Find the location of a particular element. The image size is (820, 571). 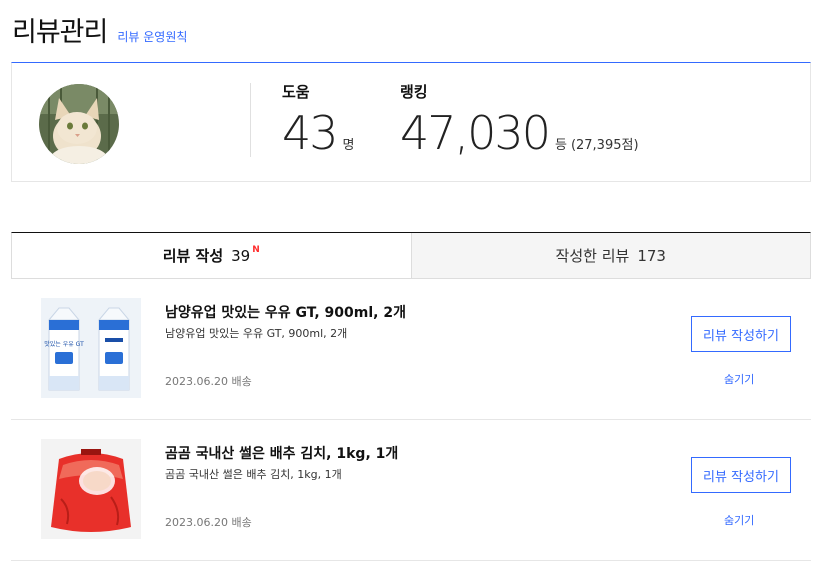

milk-carton-image-icon: 맛있는 우유 GT is located at coordinates (91, 348).